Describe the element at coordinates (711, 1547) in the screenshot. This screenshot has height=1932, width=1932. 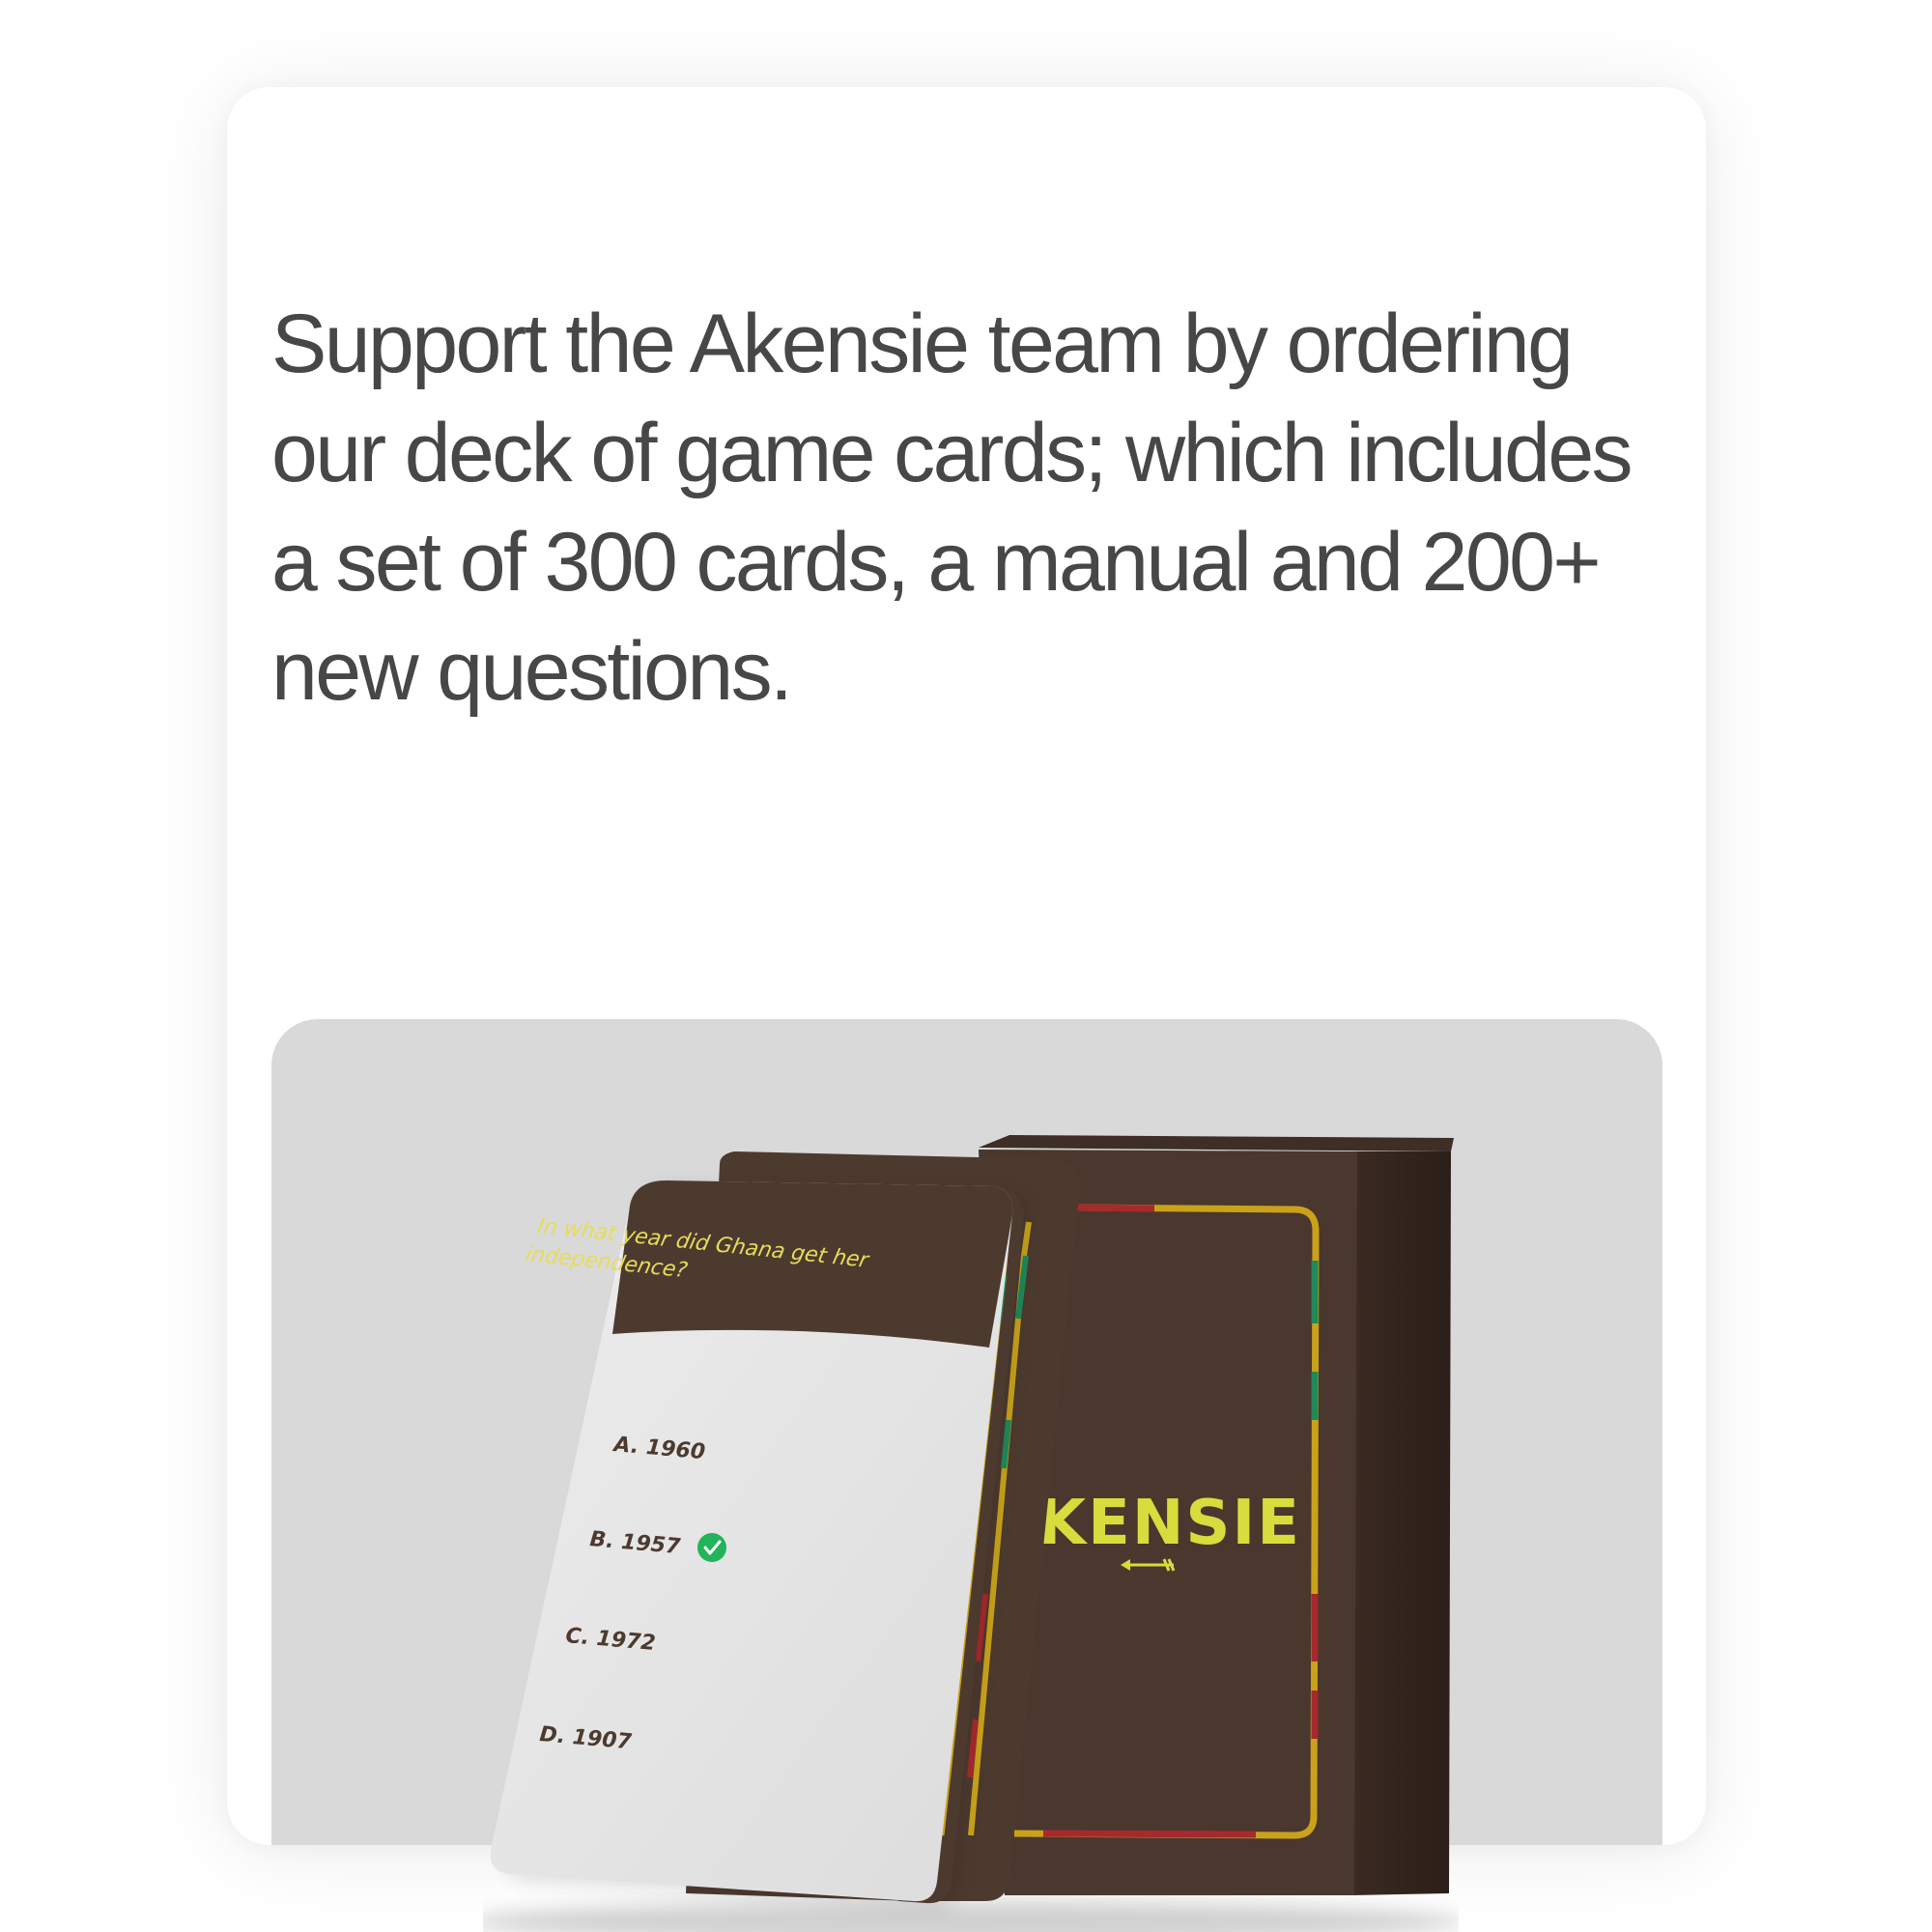
I see `check-circle-icon` at that location.